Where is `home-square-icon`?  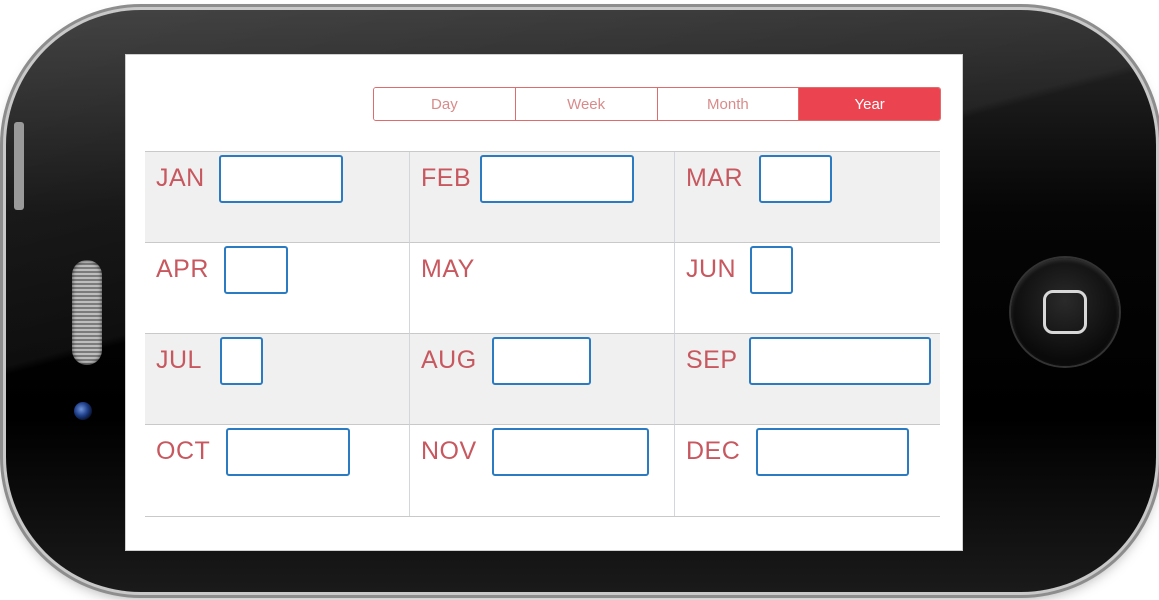 home-square-icon is located at coordinates (1065, 312).